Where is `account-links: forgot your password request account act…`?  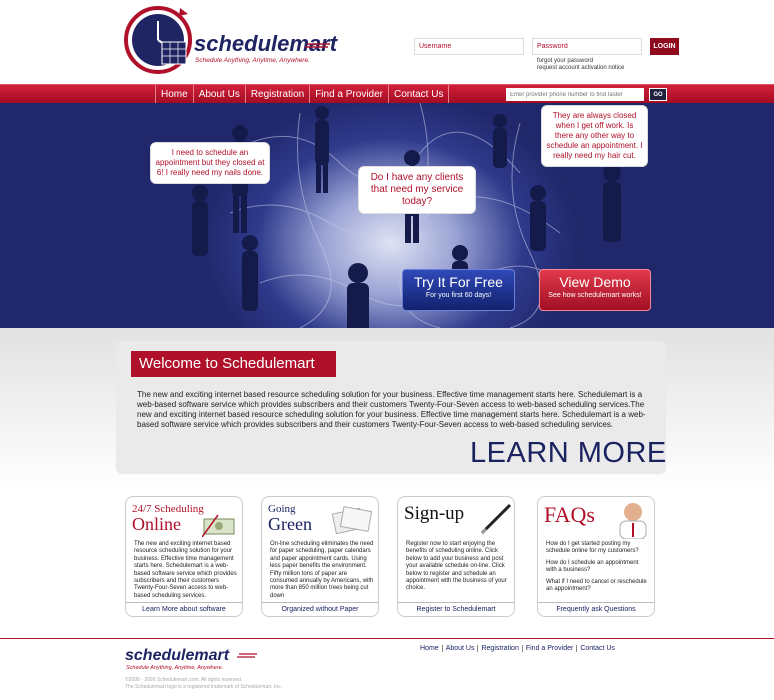 account-links: forgot your password request account act… is located at coordinates (580, 65).